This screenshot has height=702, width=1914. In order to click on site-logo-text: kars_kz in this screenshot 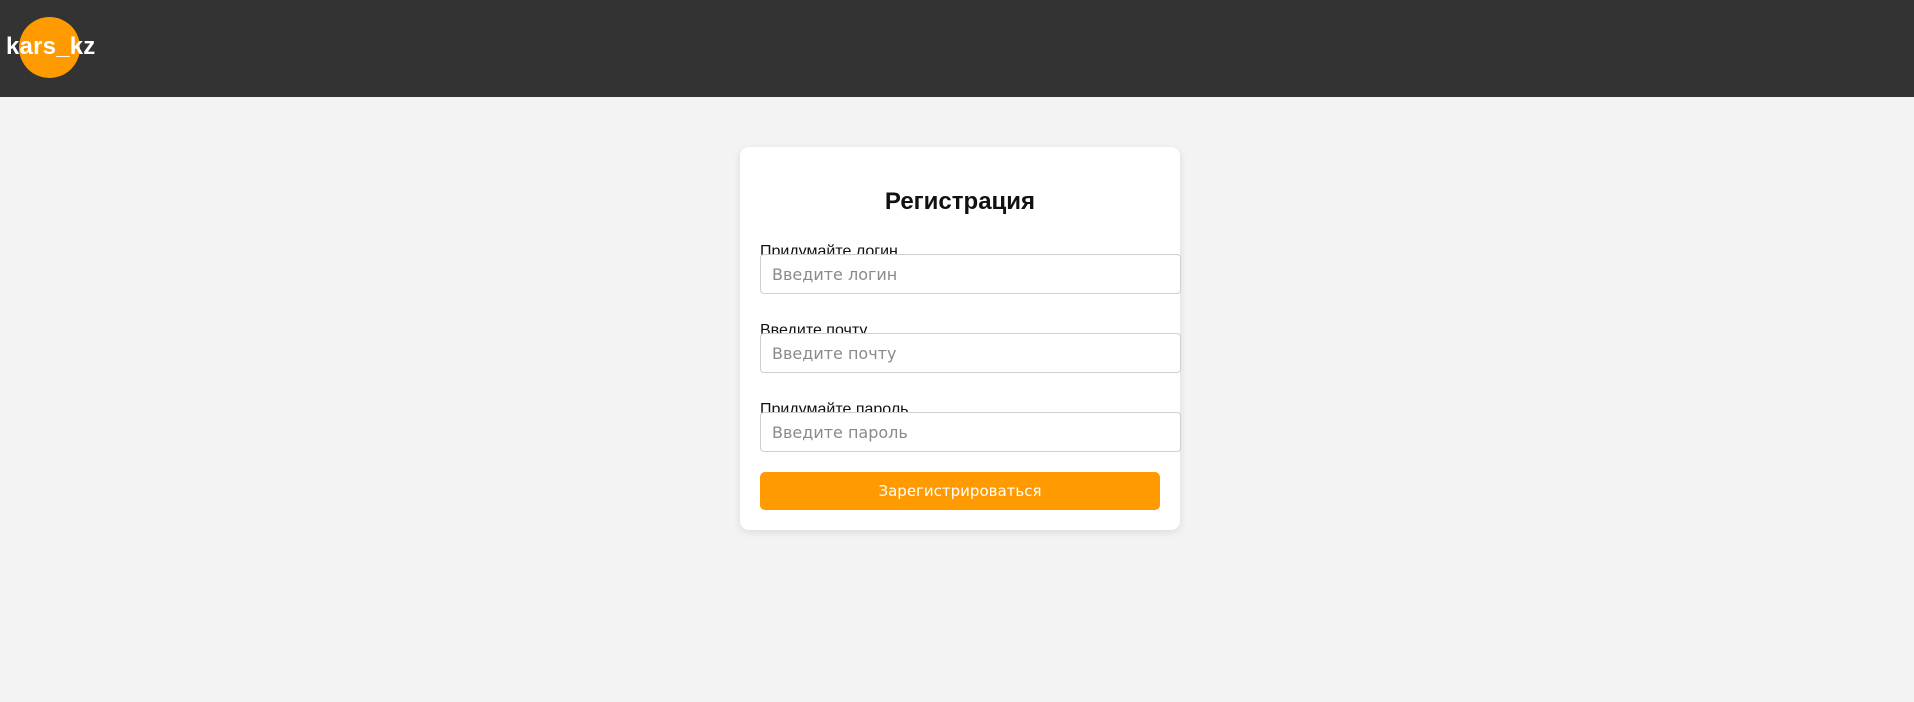, I will do `click(50, 47)`.